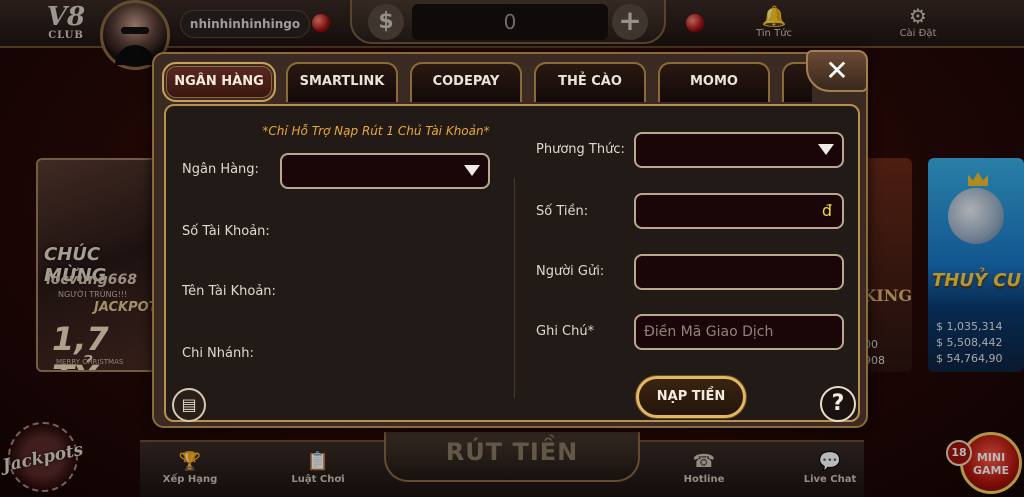  What do you see at coordinates (590, 82) in the screenshot?
I see `tab-the-cao: THẺ CÀO` at bounding box center [590, 82].